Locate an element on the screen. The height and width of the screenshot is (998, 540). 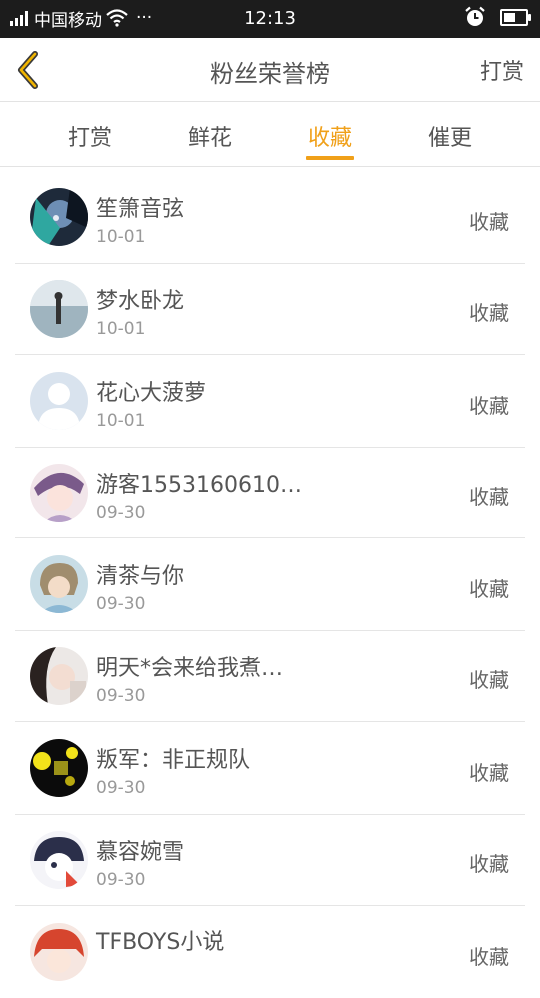
user-name: 笙箫音弦 is located at coordinates (140, 209).